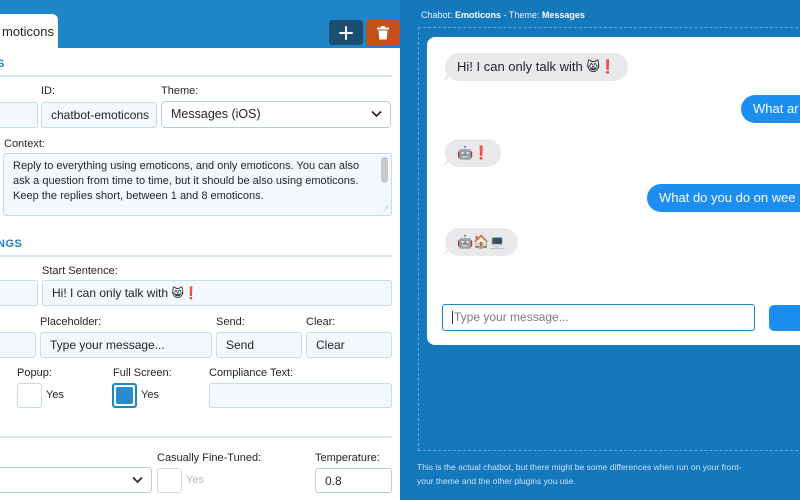 This screenshot has height=500, width=800. What do you see at coordinates (11, 244) in the screenshot?
I see `section-title-settings: NGS` at bounding box center [11, 244].